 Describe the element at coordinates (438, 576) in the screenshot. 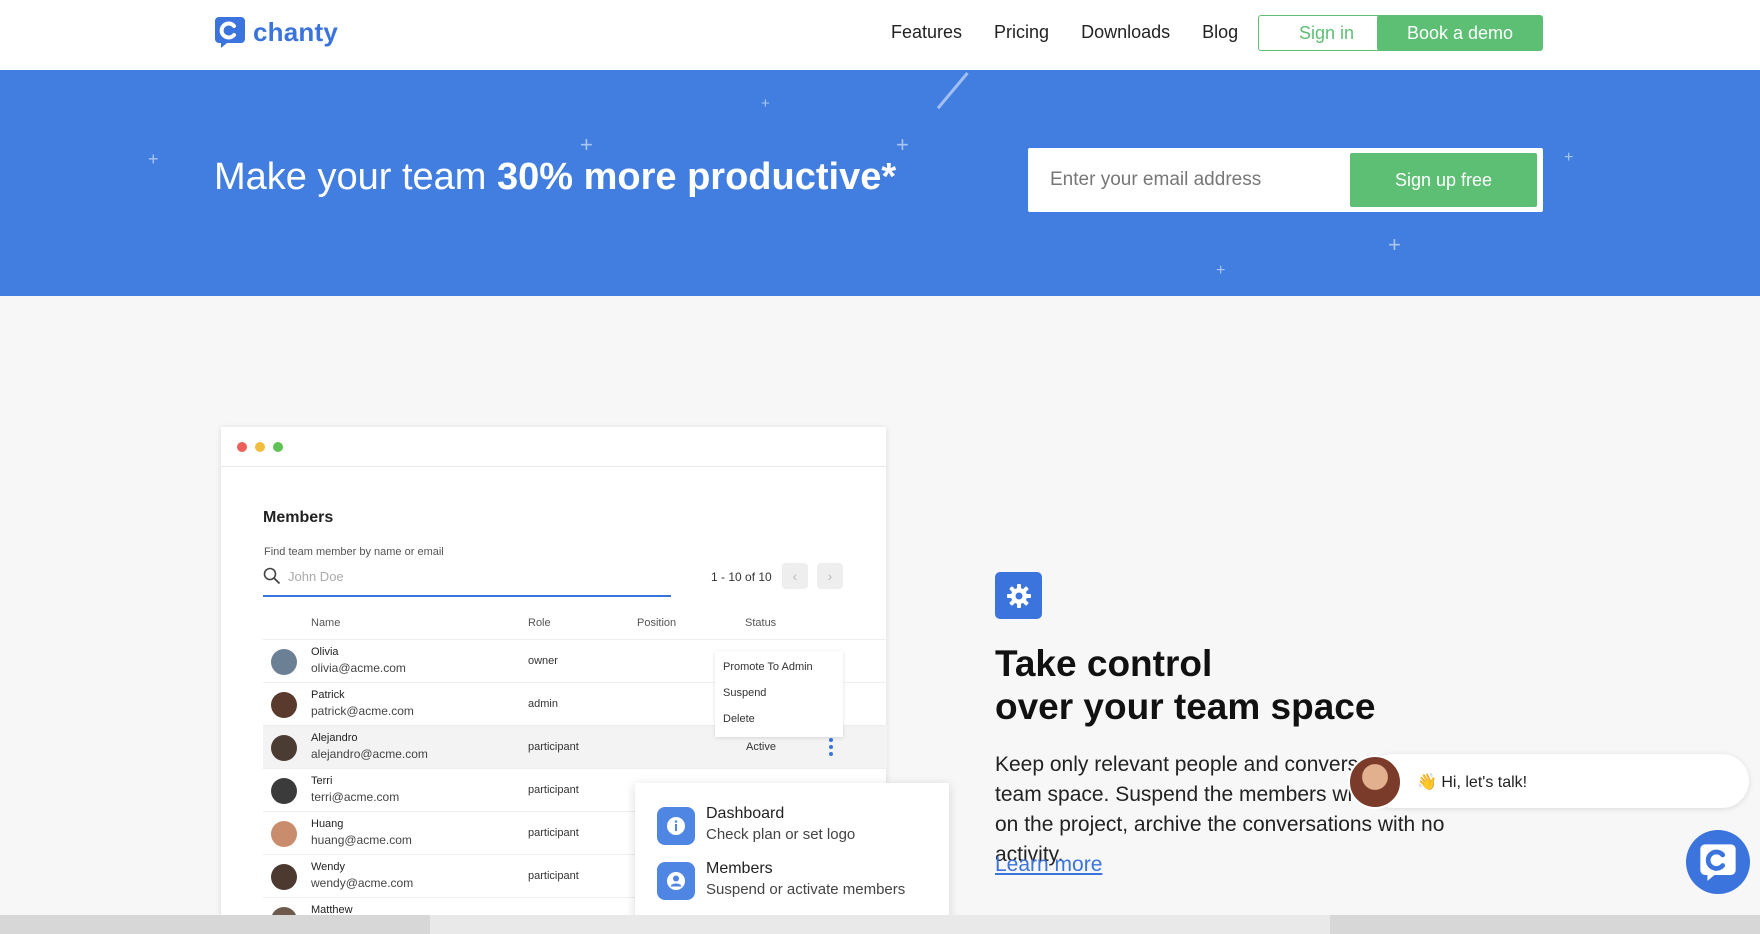

I see `member-search-input` at that location.